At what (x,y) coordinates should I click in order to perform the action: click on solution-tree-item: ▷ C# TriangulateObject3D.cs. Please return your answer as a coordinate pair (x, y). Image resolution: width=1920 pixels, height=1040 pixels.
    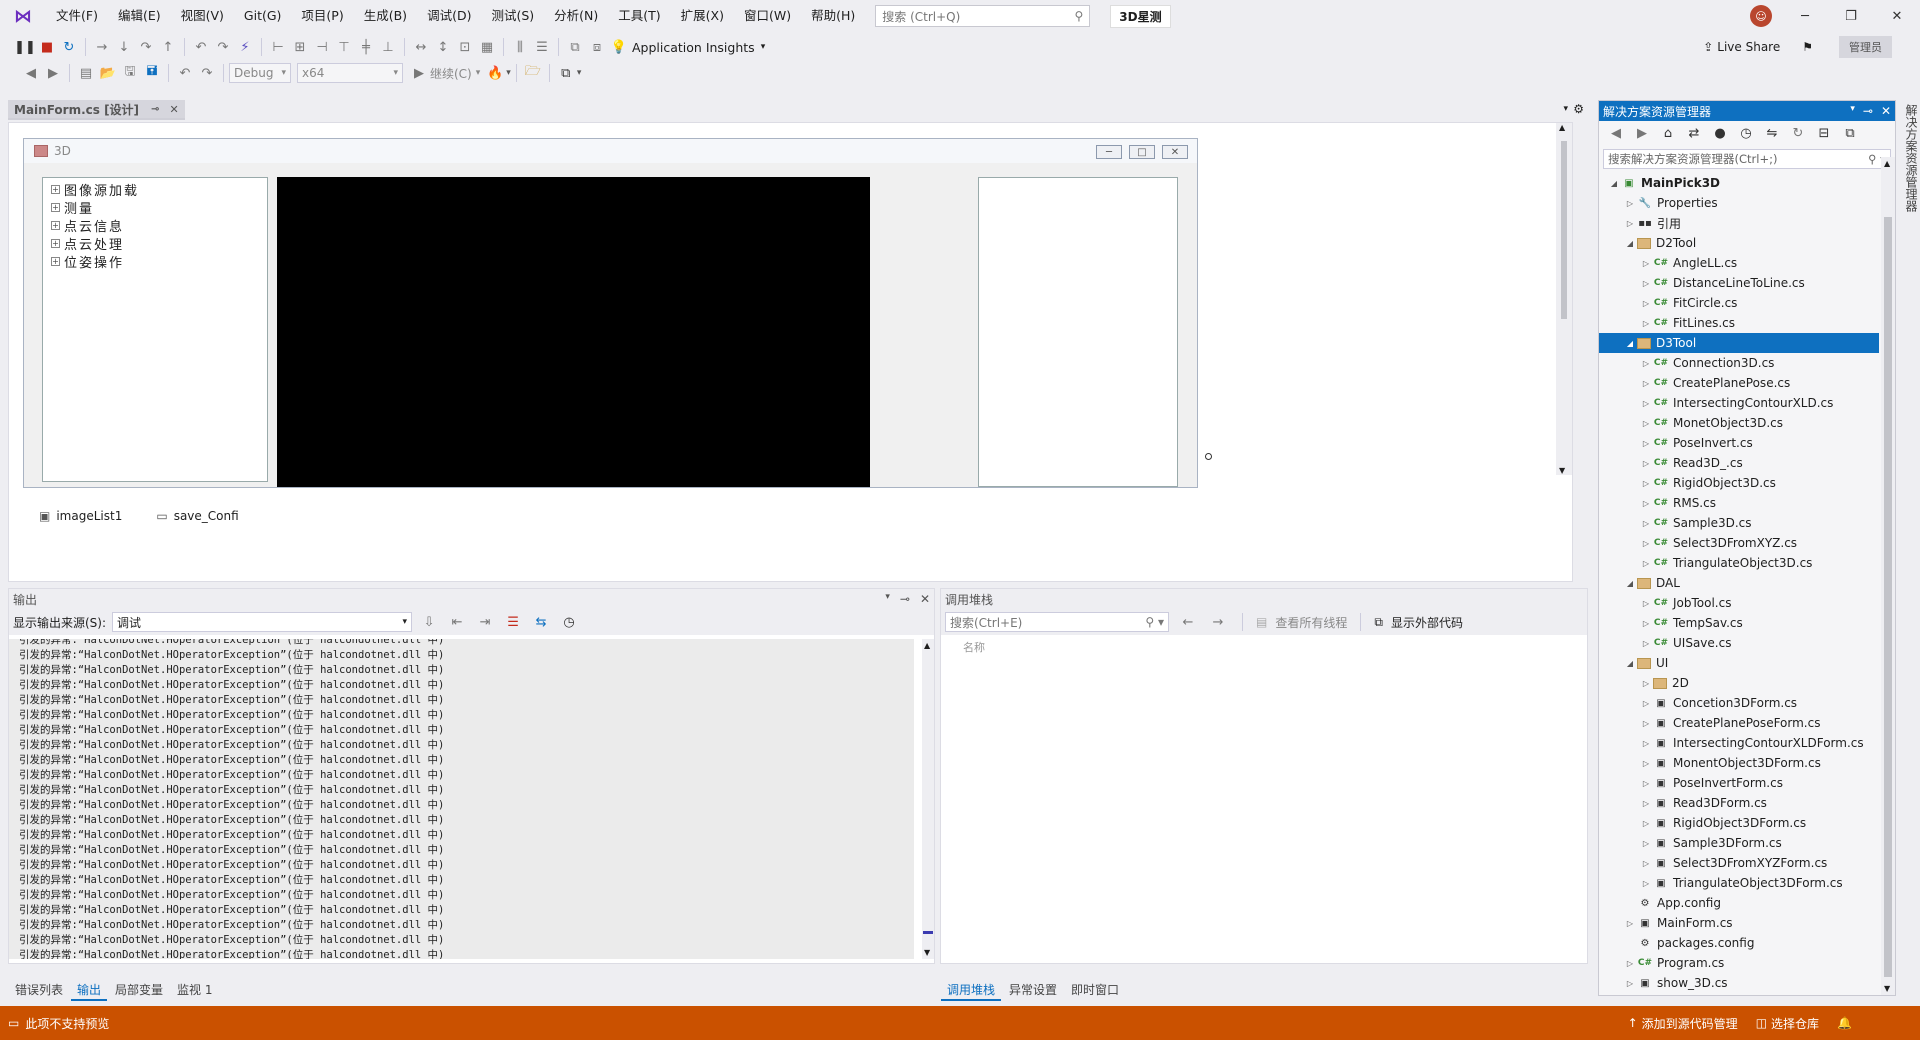
    Looking at the image, I should click on (1747, 563).